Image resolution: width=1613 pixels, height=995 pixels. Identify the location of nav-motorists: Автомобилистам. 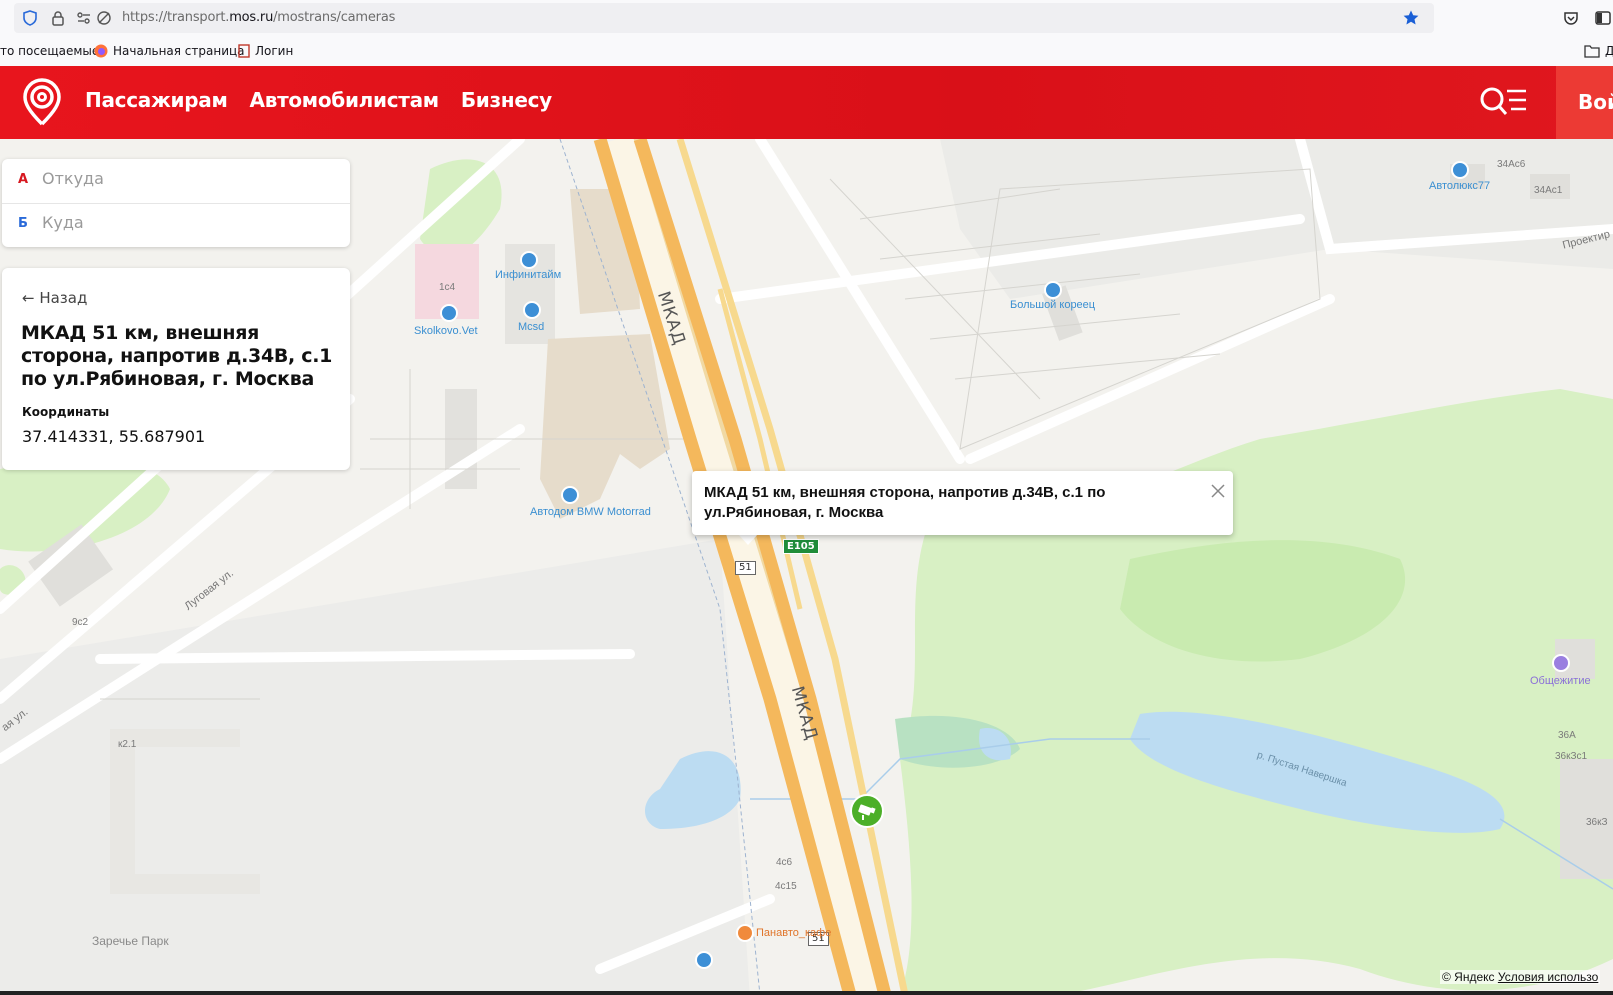
(345, 100).